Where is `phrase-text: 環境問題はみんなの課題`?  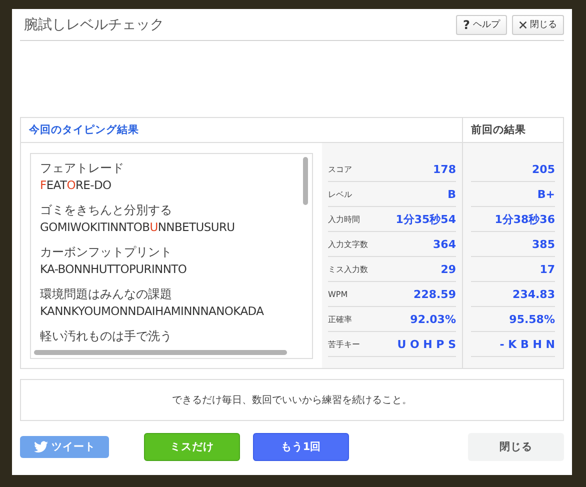 phrase-text: 環境問題はみんなの課題 is located at coordinates (106, 294).